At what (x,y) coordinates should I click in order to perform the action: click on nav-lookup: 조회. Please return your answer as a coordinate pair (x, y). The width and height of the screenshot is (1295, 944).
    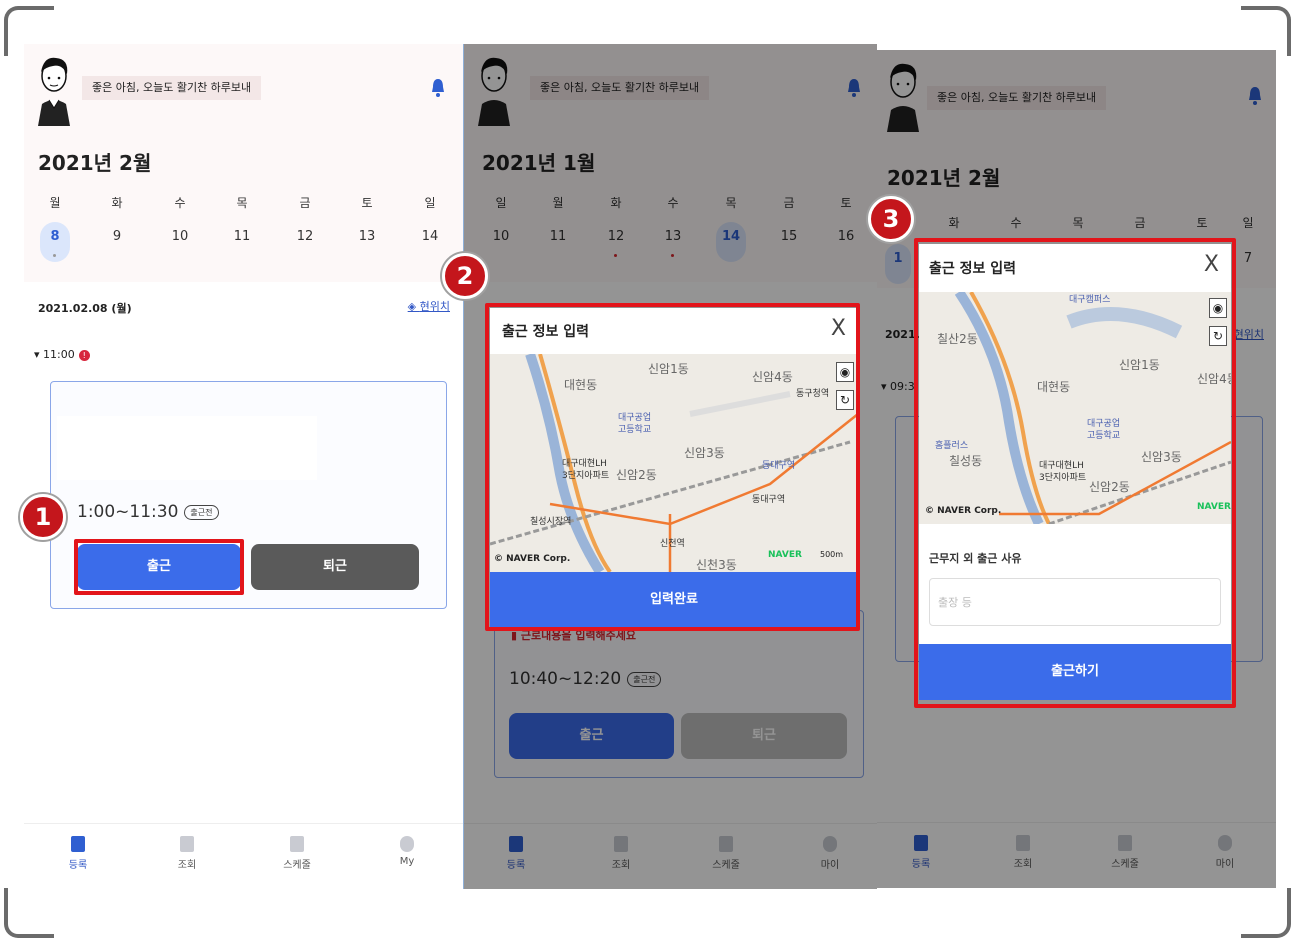
    Looking at the image, I should click on (187, 853).